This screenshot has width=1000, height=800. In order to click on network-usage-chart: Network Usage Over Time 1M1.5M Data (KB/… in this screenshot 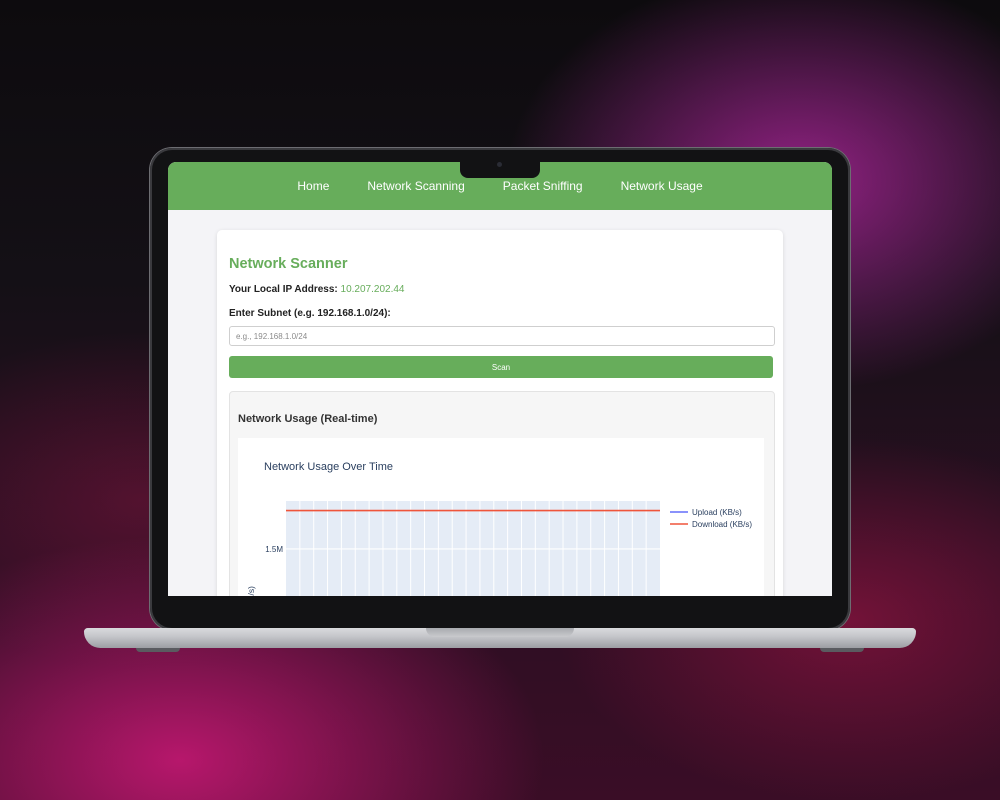, I will do `click(499, 528)`.